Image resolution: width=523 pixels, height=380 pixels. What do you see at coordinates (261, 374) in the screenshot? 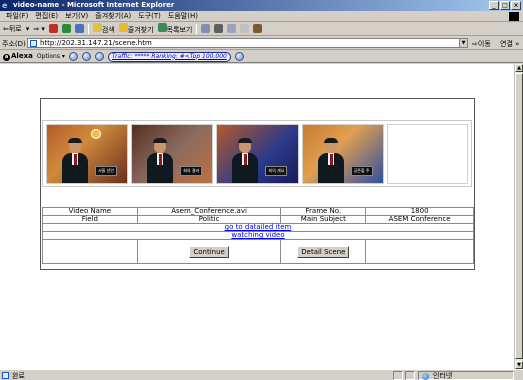
I see `status-bar: 완료 인터넷` at bounding box center [261, 374].